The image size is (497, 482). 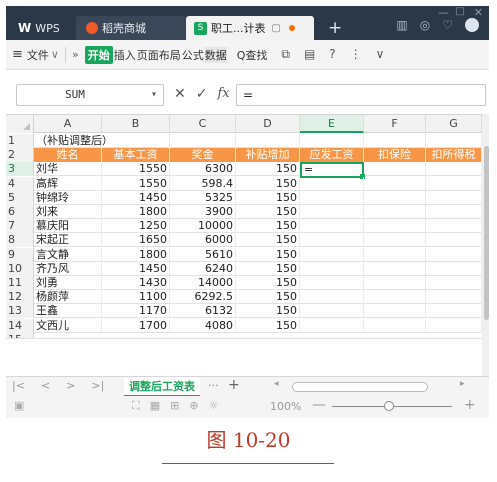 What do you see at coordinates (193, 406) in the screenshot?
I see `reading-view-icon: ⊕` at bounding box center [193, 406].